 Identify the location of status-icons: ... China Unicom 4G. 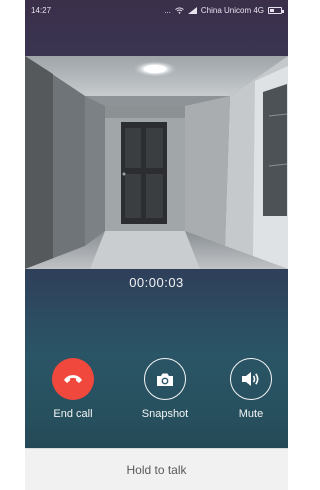
(224, 10).